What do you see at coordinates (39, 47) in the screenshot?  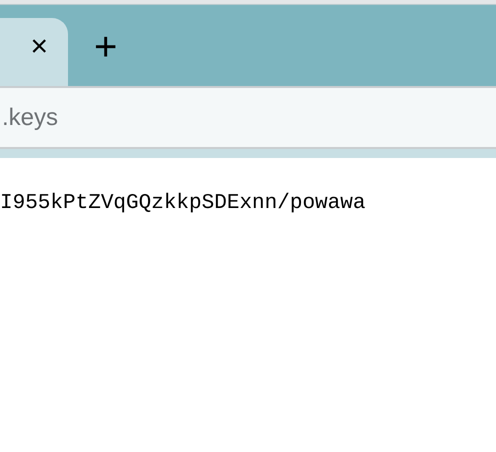 I see `close-tab-button: ×` at bounding box center [39, 47].